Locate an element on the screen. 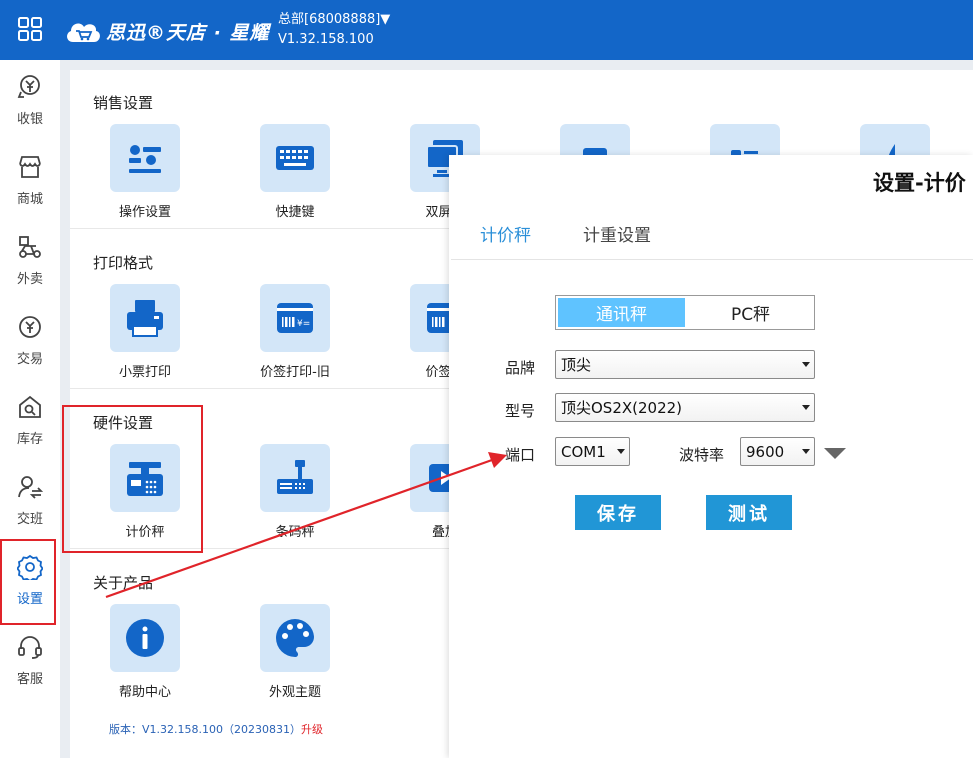 The width and height of the screenshot is (973, 758). tile-label-print-old: ¥= 价签打印-旧 is located at coordinates (295, 334).